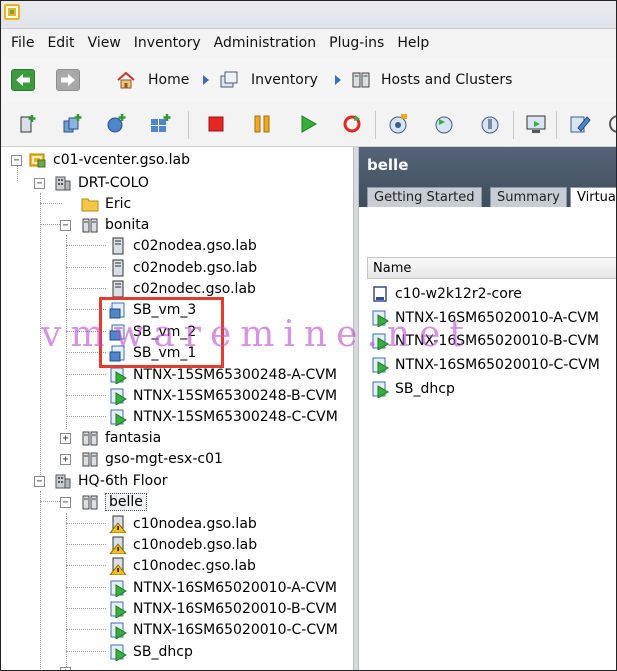  Describe the element at coordinates (65, 225) in the screenshot. I see `collapse-cluster-bonita-toggle: −` at that location.